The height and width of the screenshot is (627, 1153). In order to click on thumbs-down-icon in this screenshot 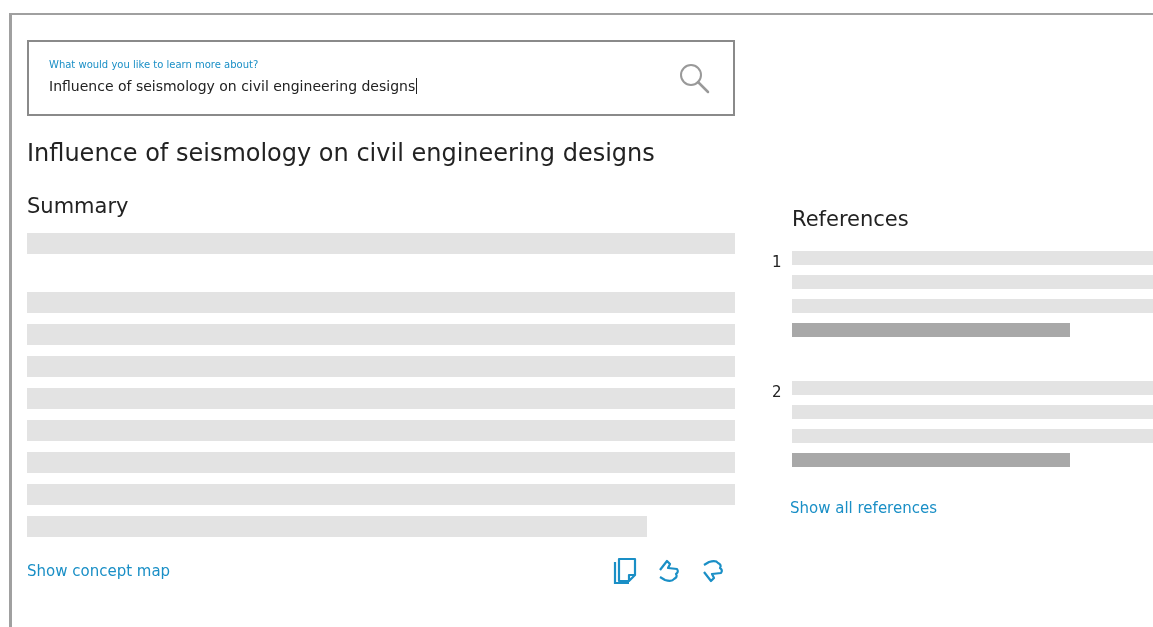, I will do `click(713, 571)`.